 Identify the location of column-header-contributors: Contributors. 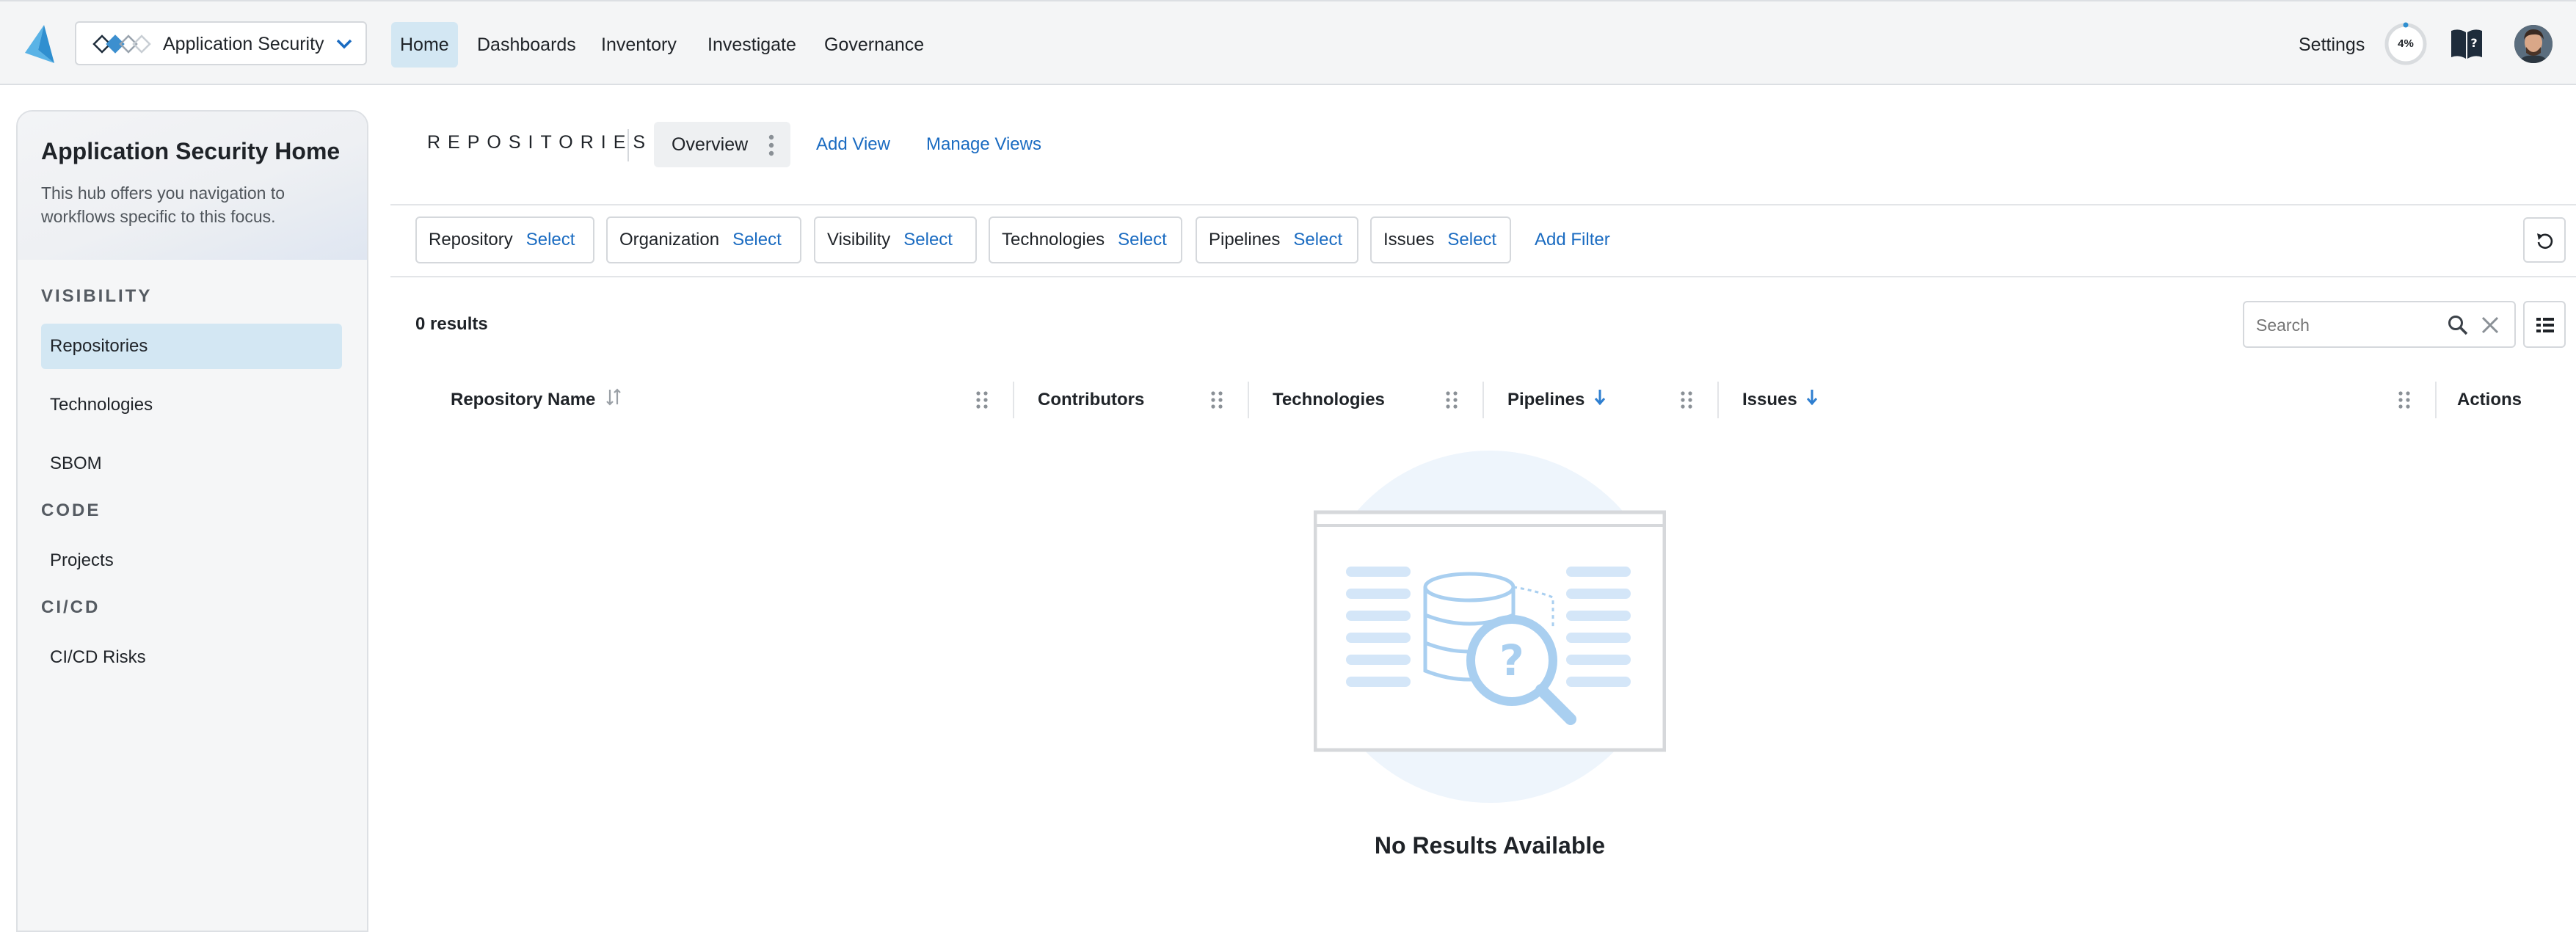
(1091, 400).